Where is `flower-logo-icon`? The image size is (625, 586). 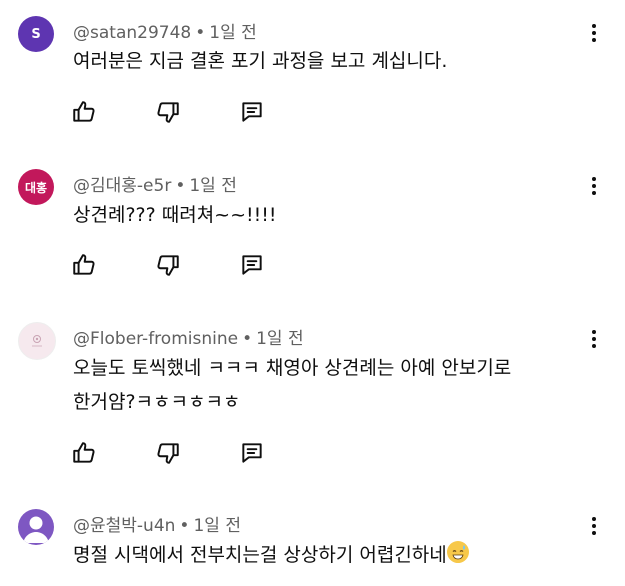
flower-logo-icon is located at coordinates (37, 341).